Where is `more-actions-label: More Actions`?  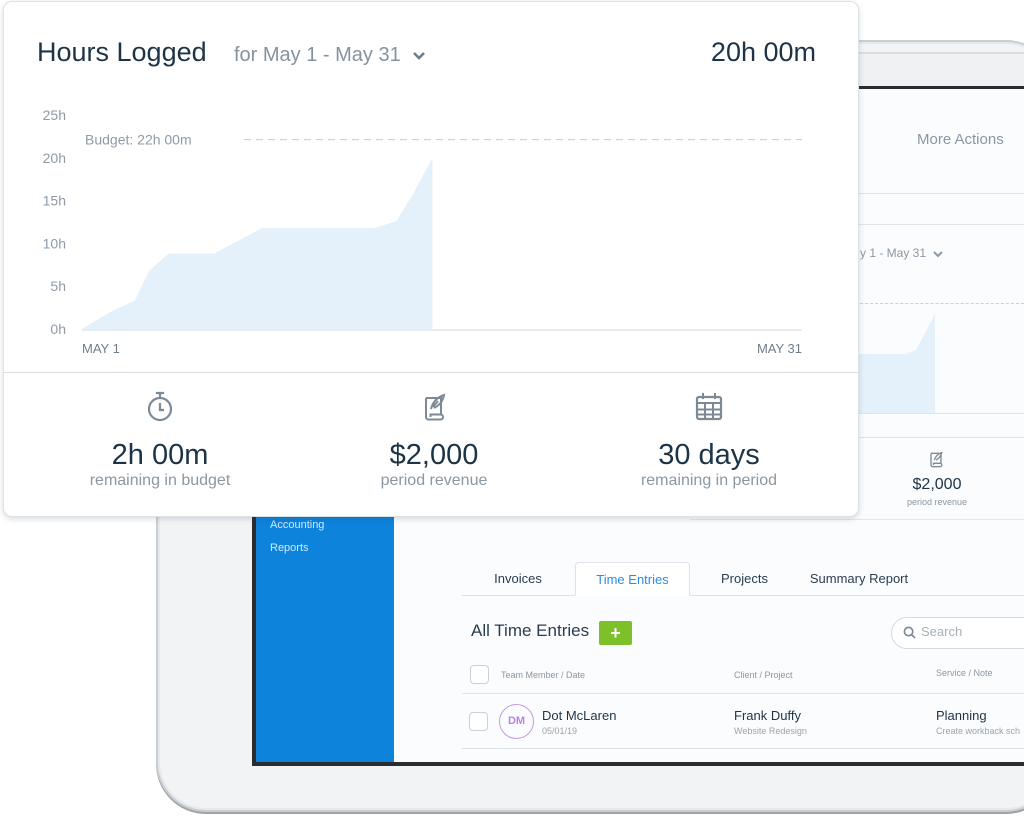
more-actions-label: More Actions is located at coordinates (960, 139).